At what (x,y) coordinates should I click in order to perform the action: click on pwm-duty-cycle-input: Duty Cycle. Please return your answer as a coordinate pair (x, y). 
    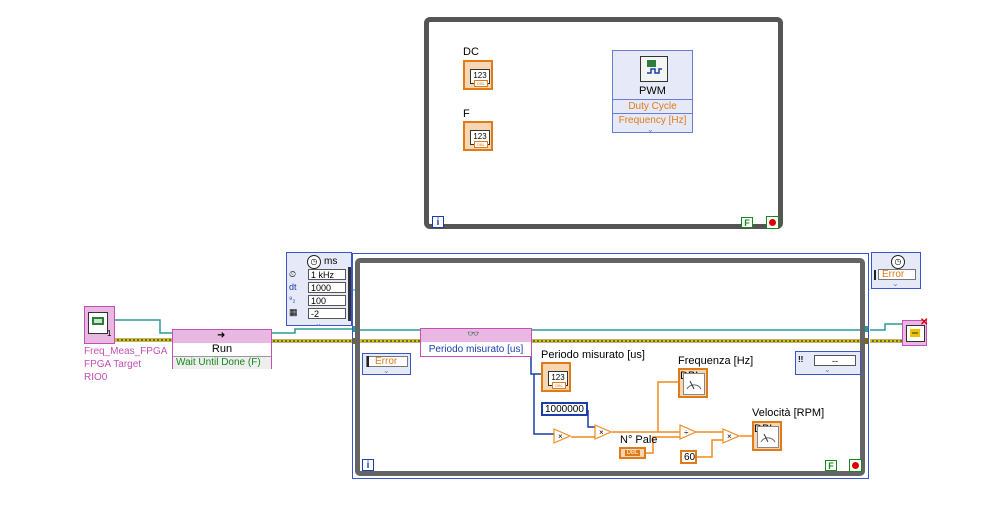
    Looking at the image, I should click on (652, 106).